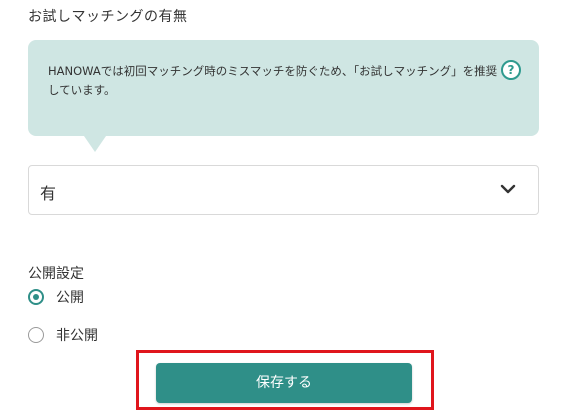  What do you see at coordinates (36, 297) in the screenshot?
I see `radio-checked-icon` at bounding box center [36, 297].